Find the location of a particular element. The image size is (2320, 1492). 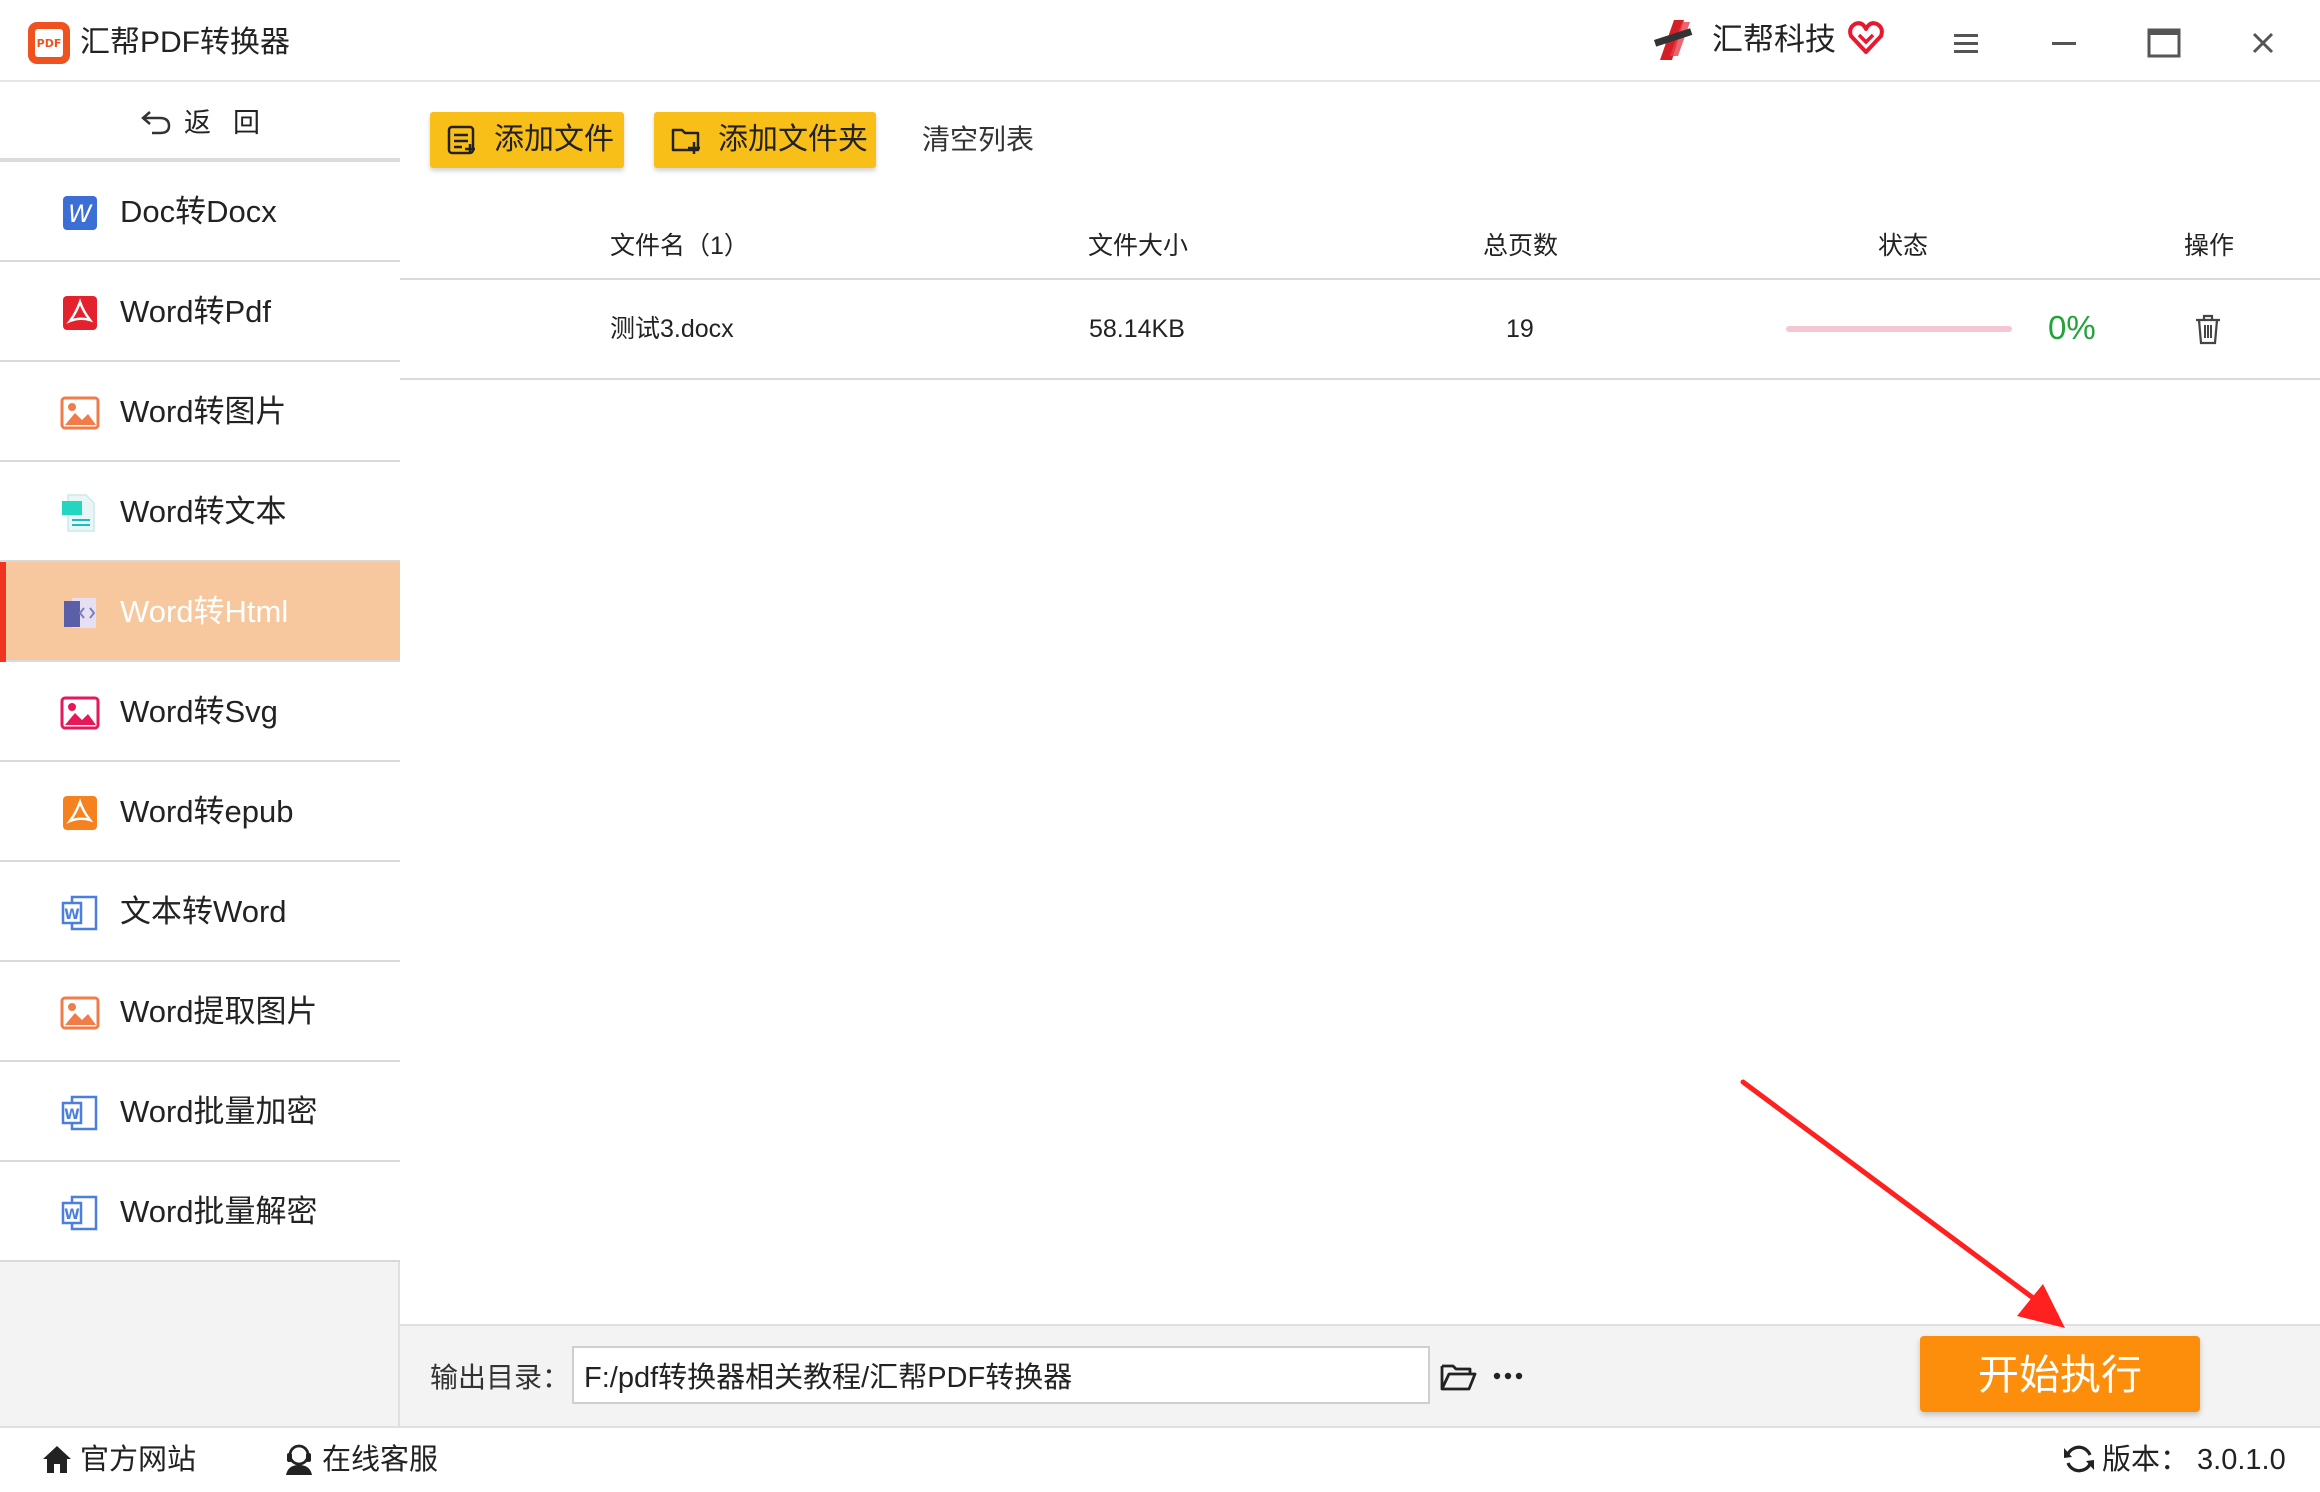

refresh-icon is located at coordinates (2079, 1459).